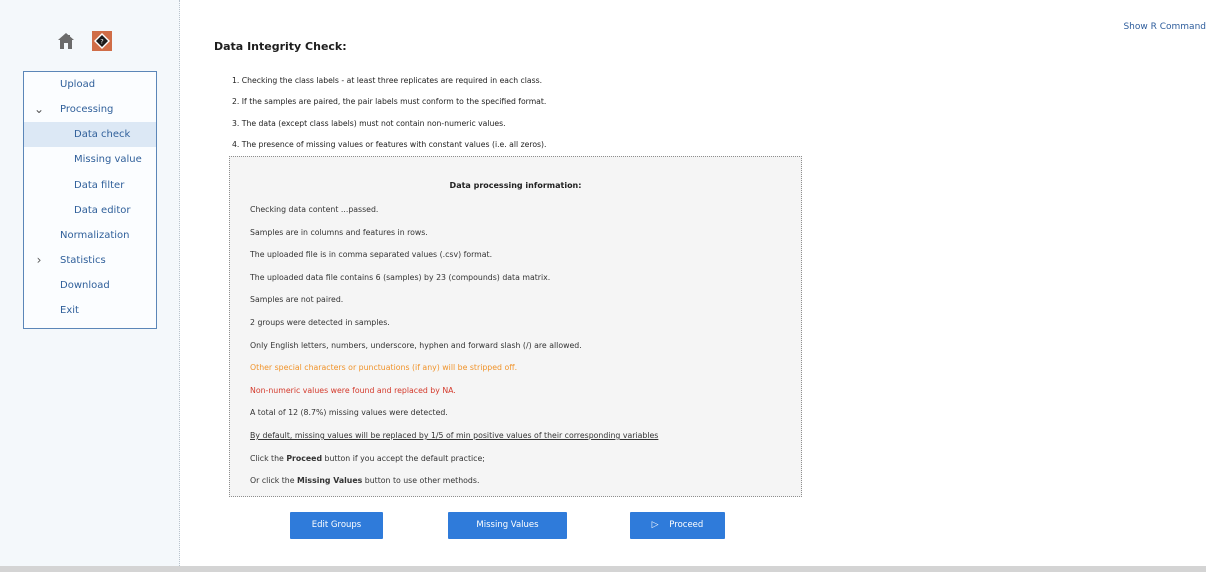 This screenshot has width=1206, height=572. Describe the element at coordinates (85, 286) in the screenshot. I see `sidebar-item-label: Download` at that location.